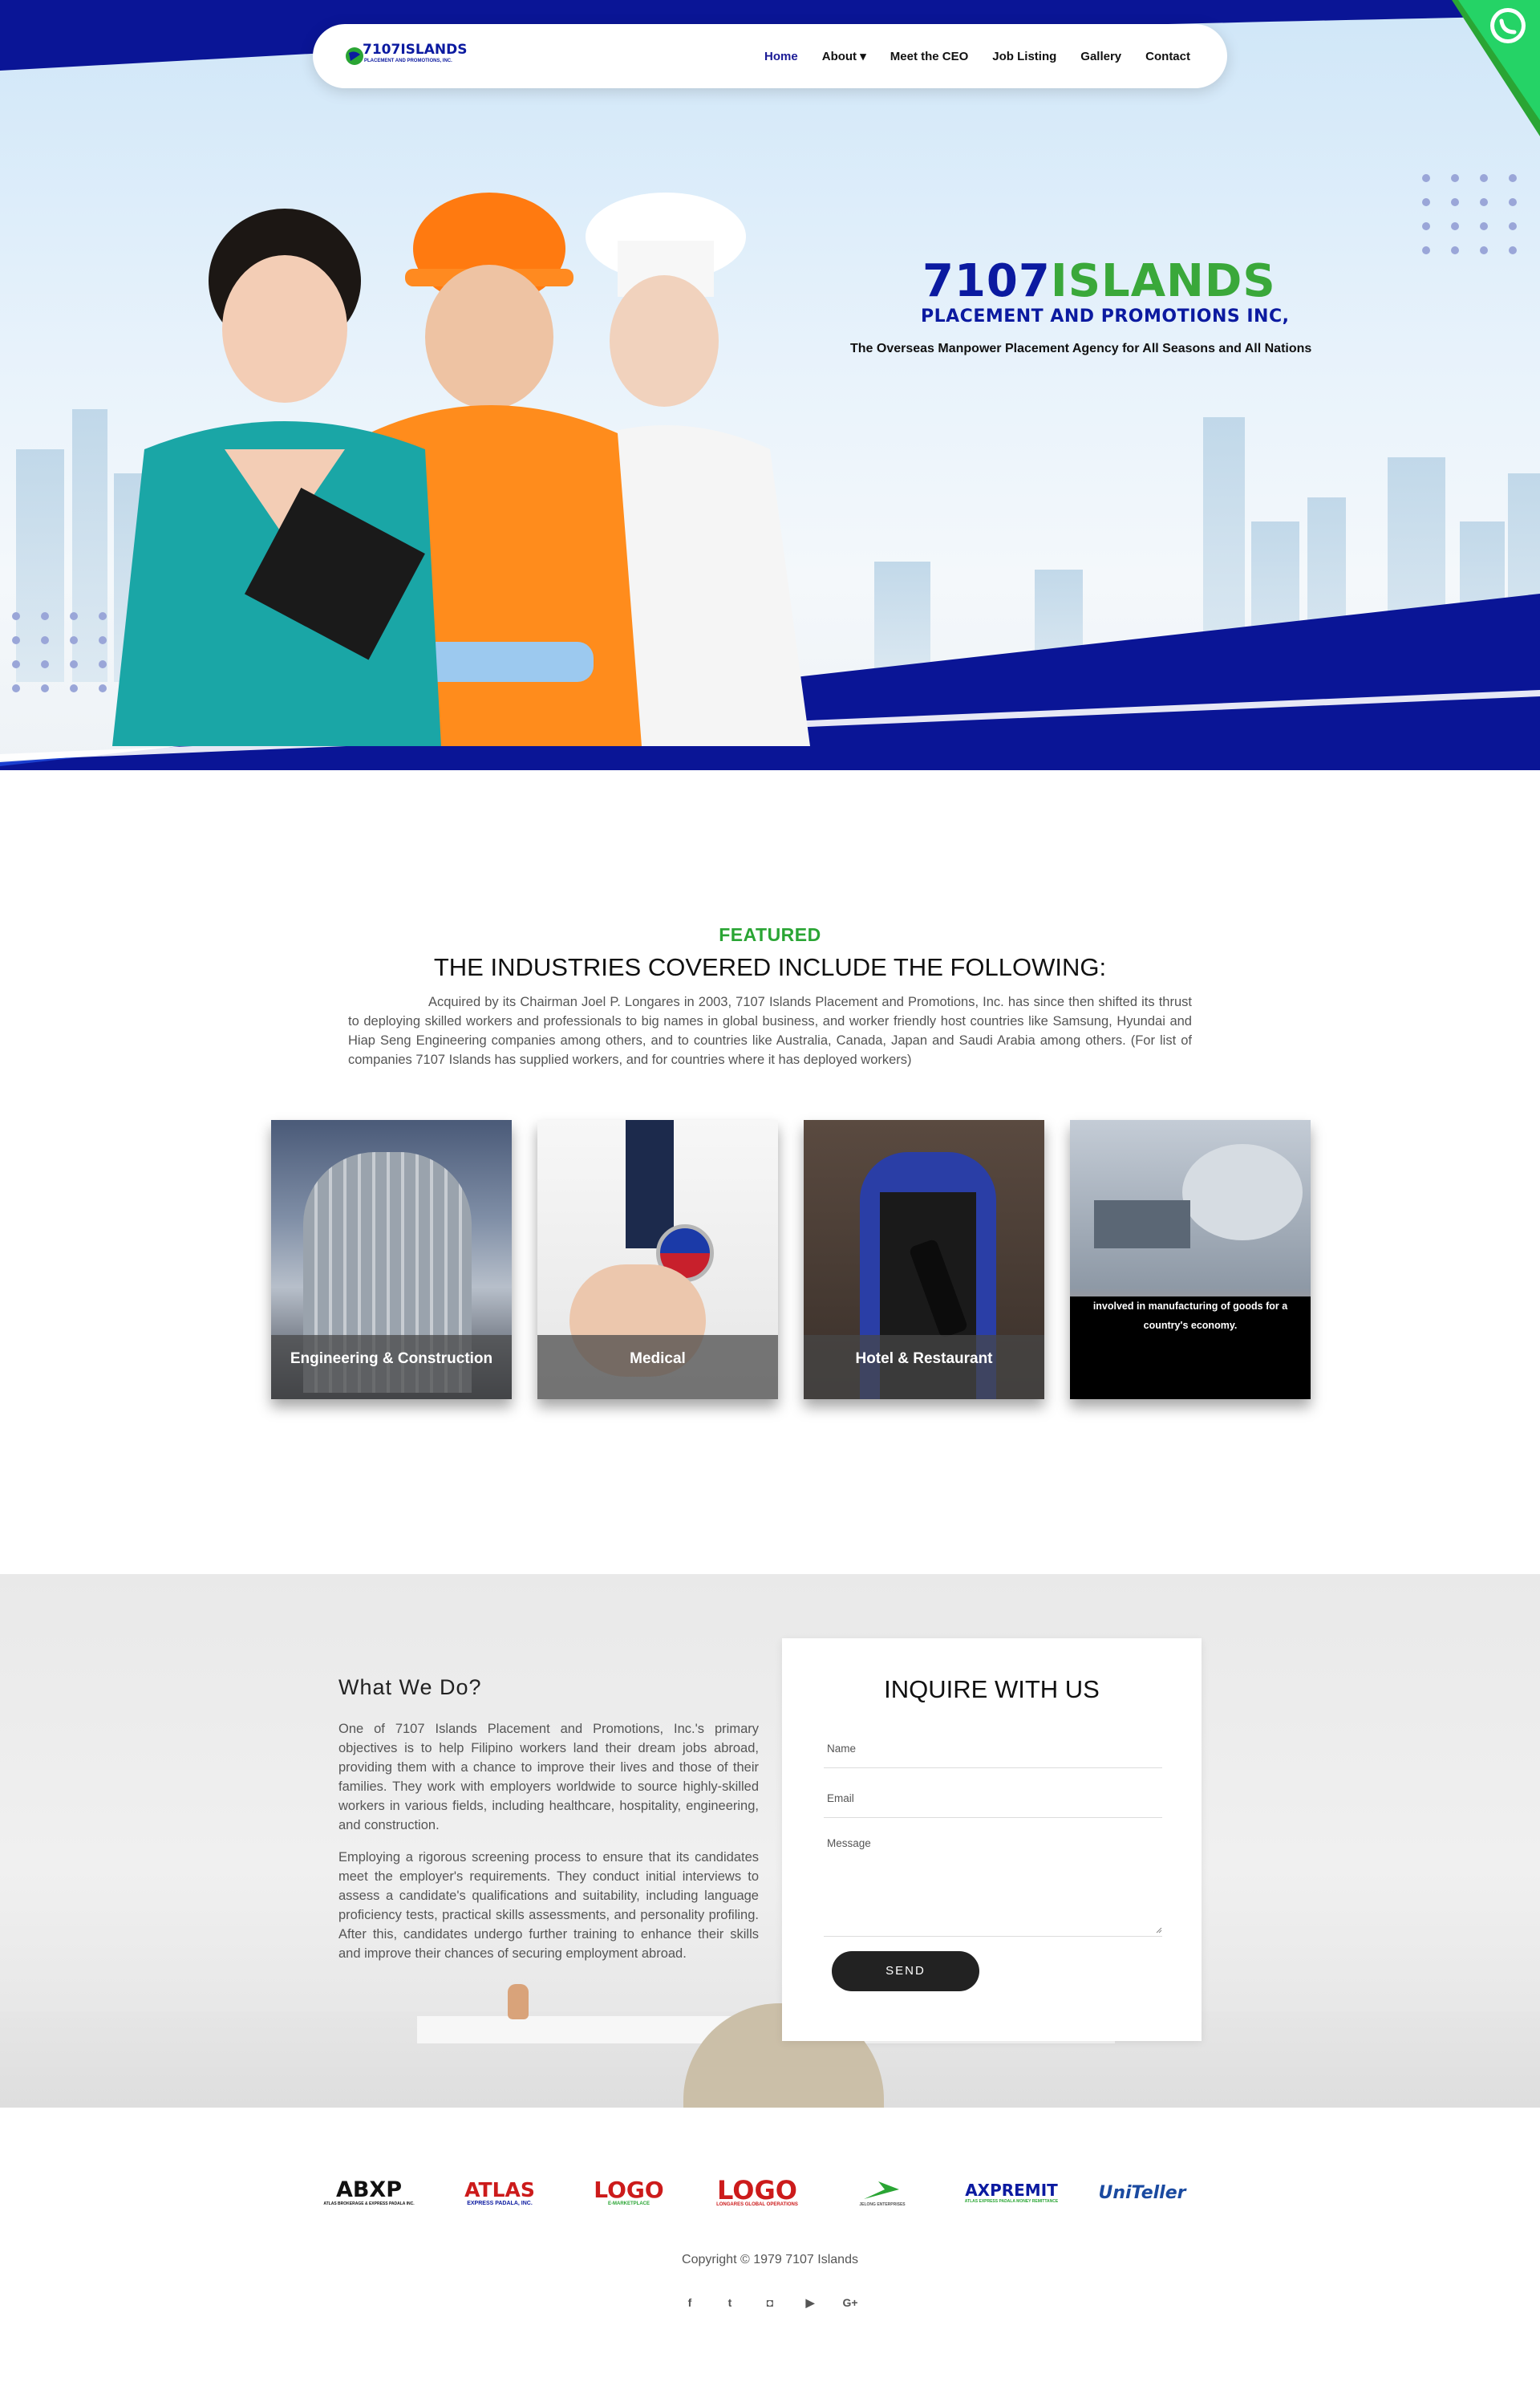 The height and width of the screenshot is (2390, 1540). What do you see at coordinates (992, 1689) in the screenshot?
I see `inquiry-title: INQUIRE WITH US` at bounding box center [992, 1689].